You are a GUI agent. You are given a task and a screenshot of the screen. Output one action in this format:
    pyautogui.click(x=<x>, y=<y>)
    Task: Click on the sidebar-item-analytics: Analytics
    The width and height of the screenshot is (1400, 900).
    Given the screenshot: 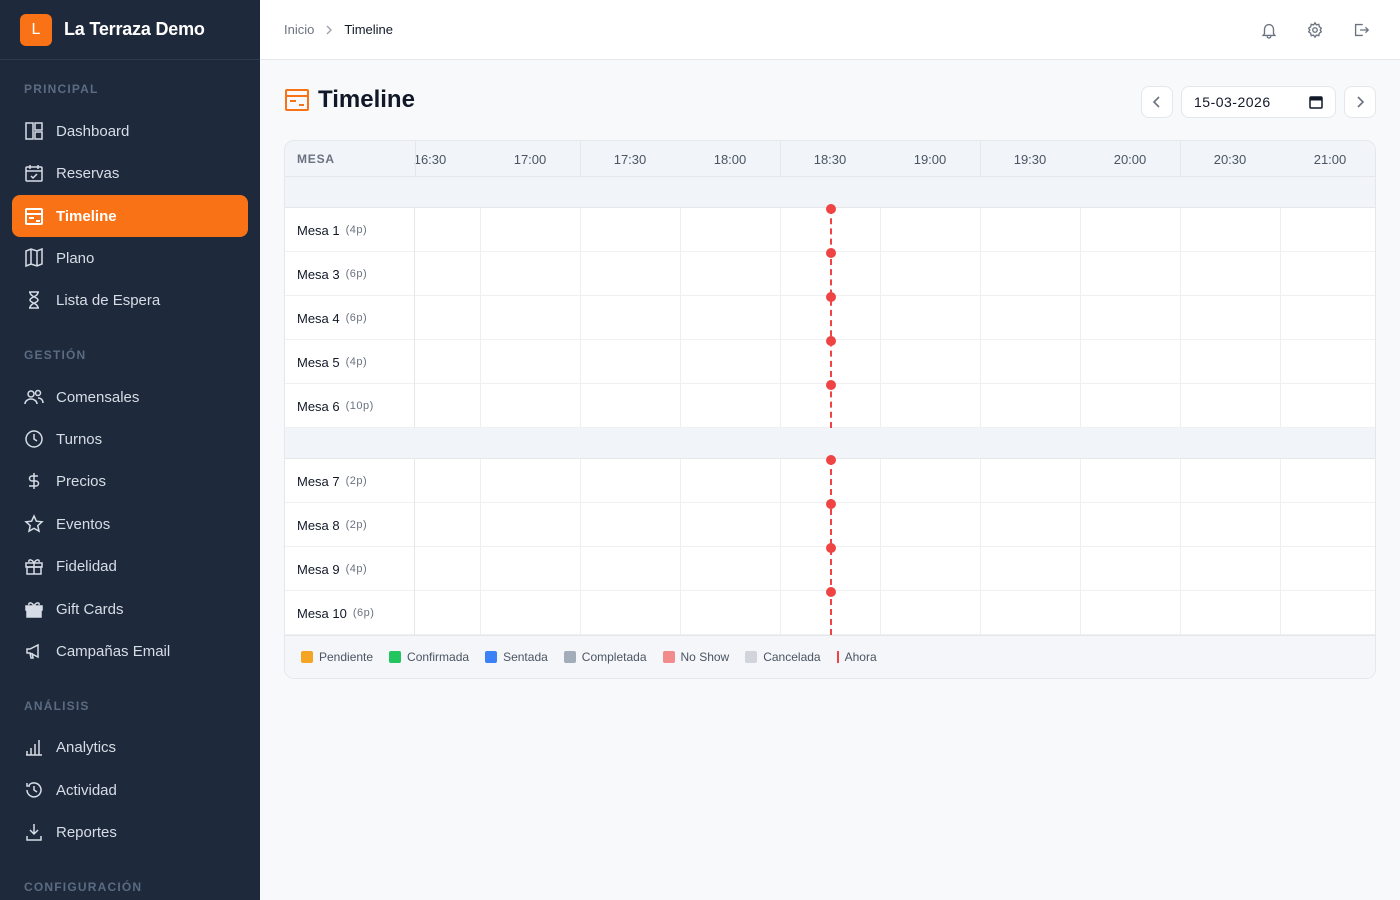 What is the action you would take?
    pyautogui.click(x=130, y=747)
    